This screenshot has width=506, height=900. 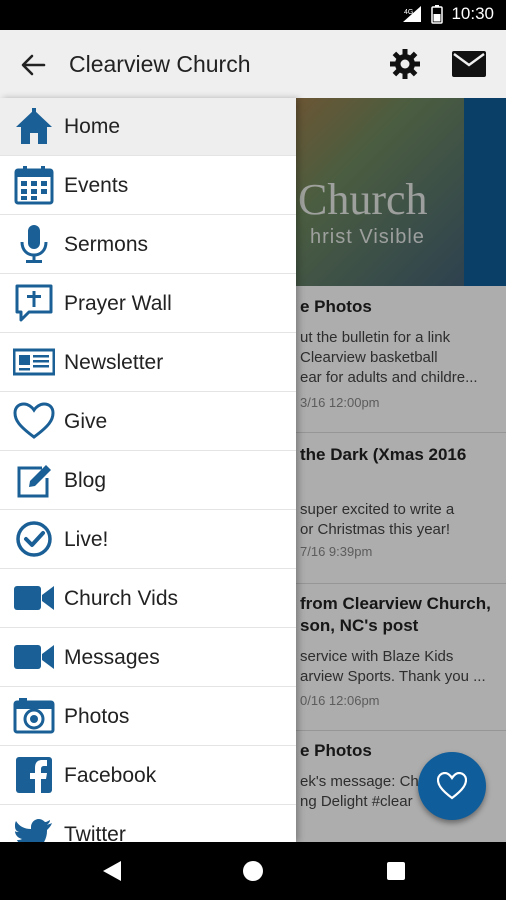 I want to click on home-icon, so click(x=34, y=126).